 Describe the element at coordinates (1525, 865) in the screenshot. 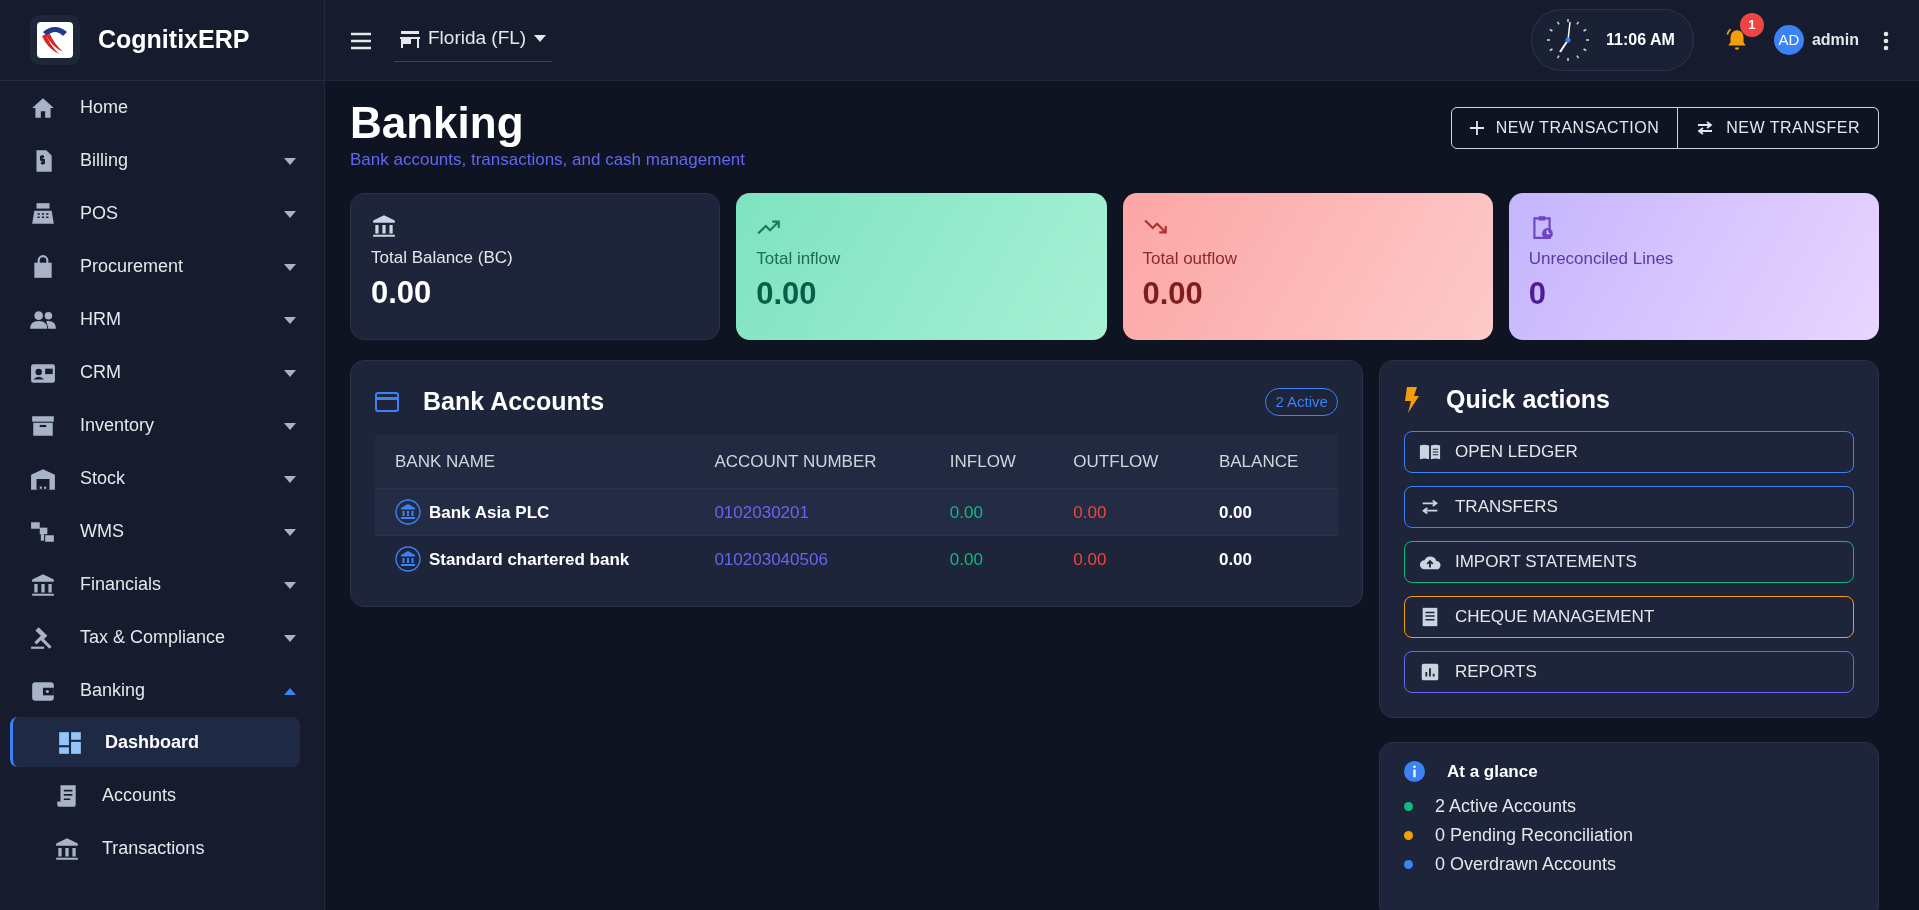

I see `glance-text: 0 Overdrawn Accounts` at that location.